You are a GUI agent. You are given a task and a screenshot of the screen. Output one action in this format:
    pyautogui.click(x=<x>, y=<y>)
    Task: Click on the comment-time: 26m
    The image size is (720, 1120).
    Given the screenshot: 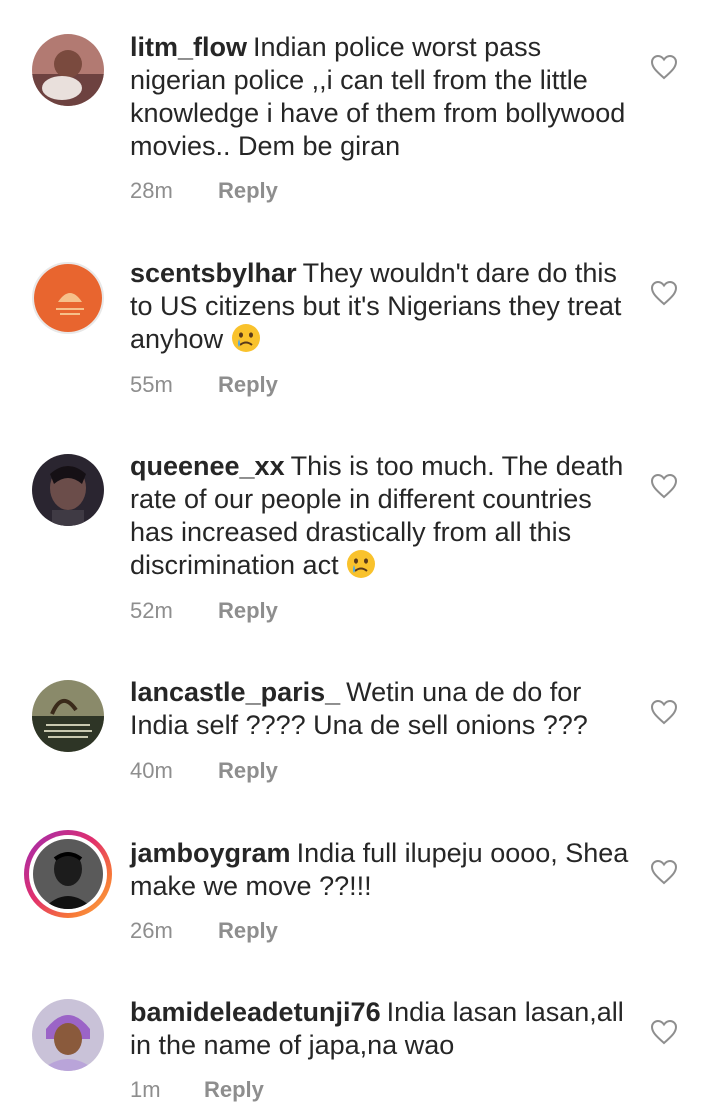 What is the action you would take?
    pyautogui.click(x=151, y=930)
    